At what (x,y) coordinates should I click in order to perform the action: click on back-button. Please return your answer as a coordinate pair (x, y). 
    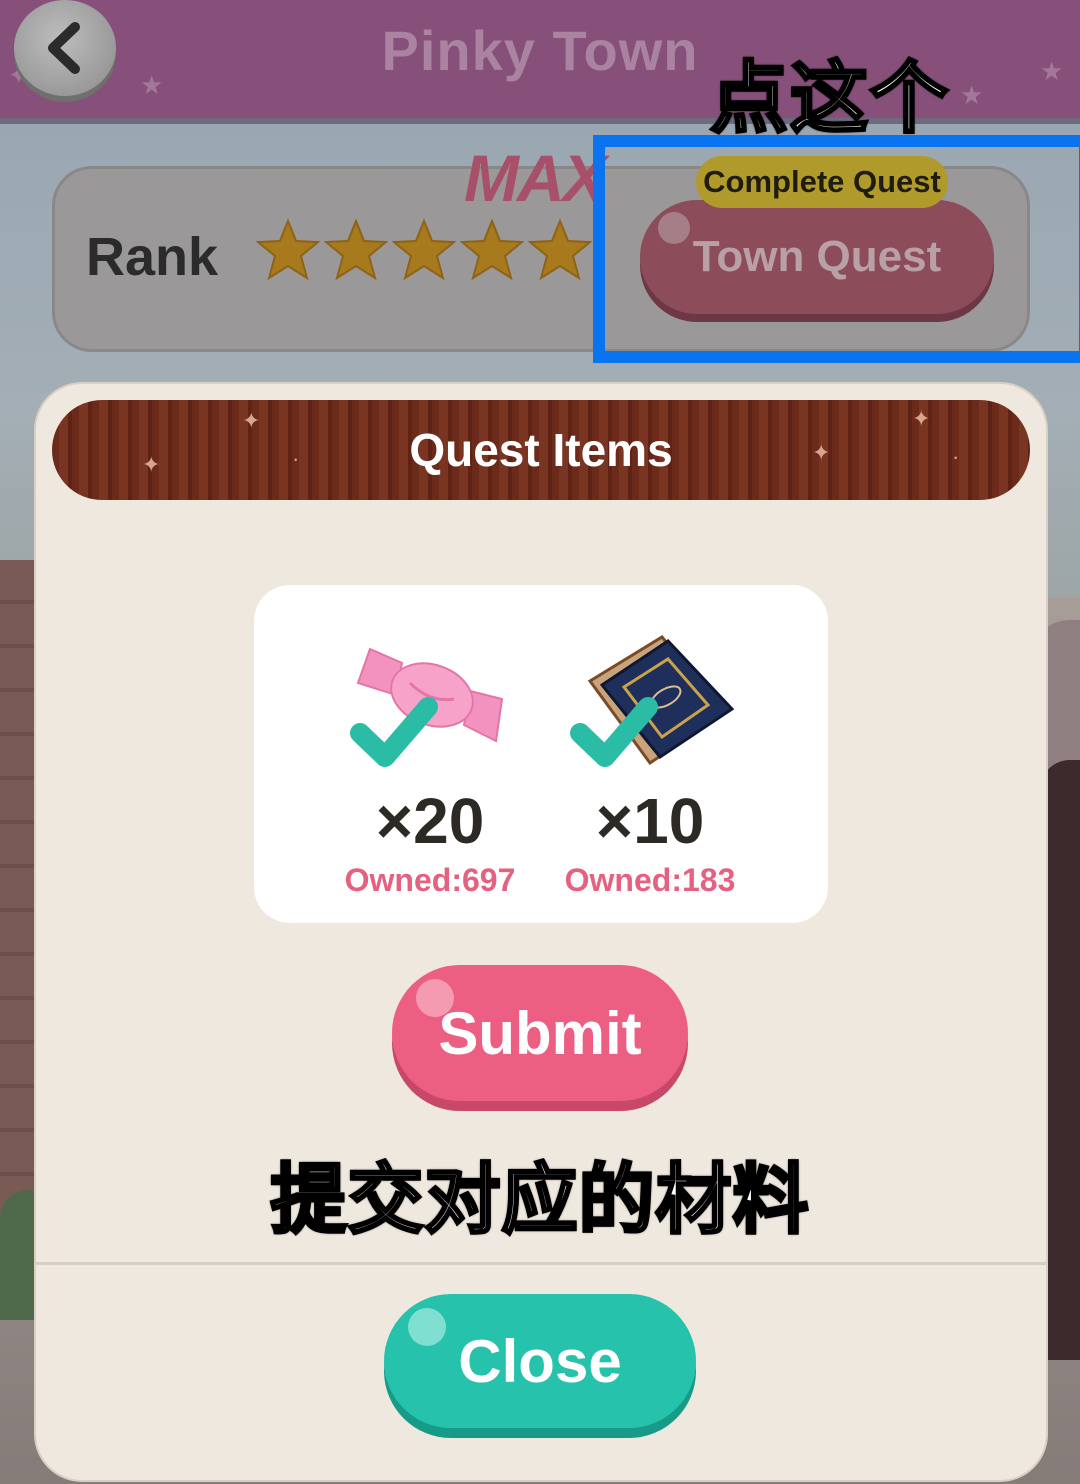
    Looking at the image, I should click on (65, 48).